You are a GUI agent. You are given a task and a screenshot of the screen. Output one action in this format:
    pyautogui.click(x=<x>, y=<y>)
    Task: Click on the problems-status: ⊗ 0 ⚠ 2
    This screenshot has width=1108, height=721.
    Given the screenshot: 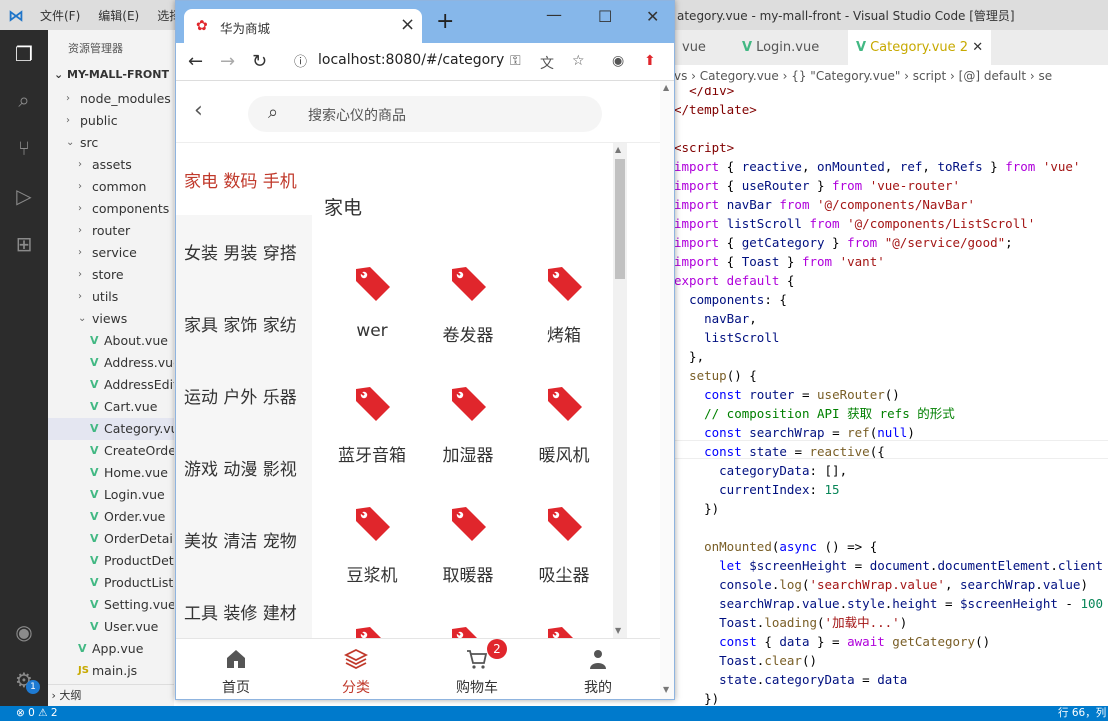 What is the action you would take?
    pyautogui.click(x=37, y=713)
    